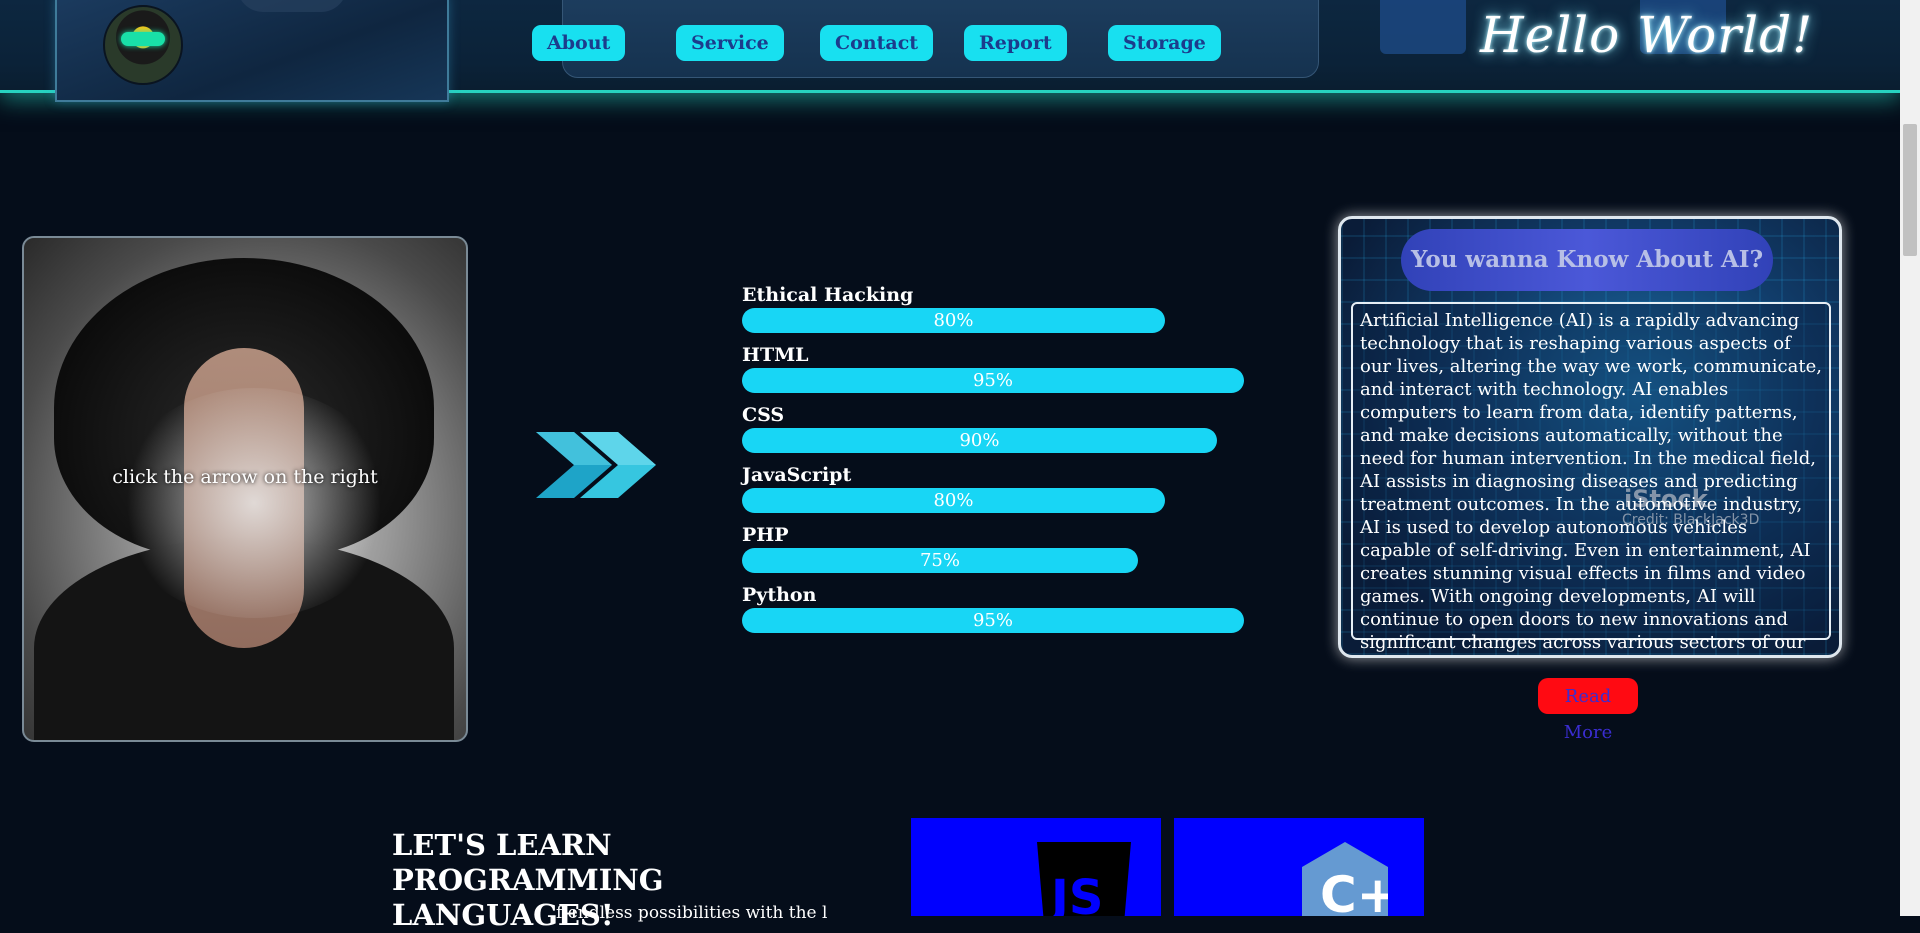 This screenshot has width=1920, height=933. I want to click on ai-card-title: You wanna Know About AI?, so click(1587, 260).